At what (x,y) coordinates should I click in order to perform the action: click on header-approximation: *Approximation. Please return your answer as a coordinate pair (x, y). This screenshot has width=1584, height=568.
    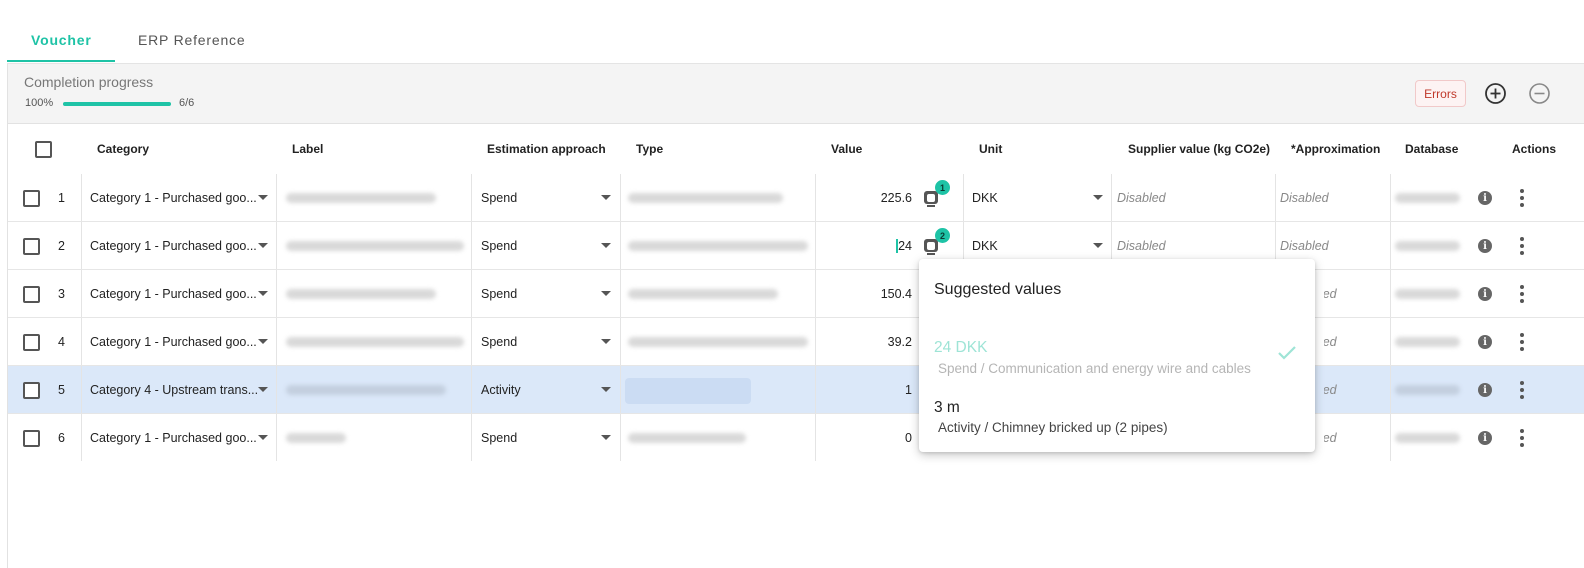
    Looking at the image, I should click on (1335, 149).